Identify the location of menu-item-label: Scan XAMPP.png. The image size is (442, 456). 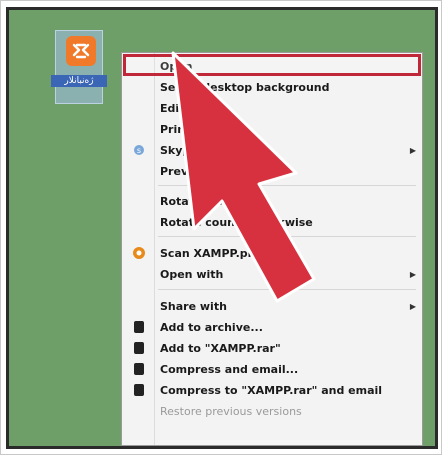
(212, 253).